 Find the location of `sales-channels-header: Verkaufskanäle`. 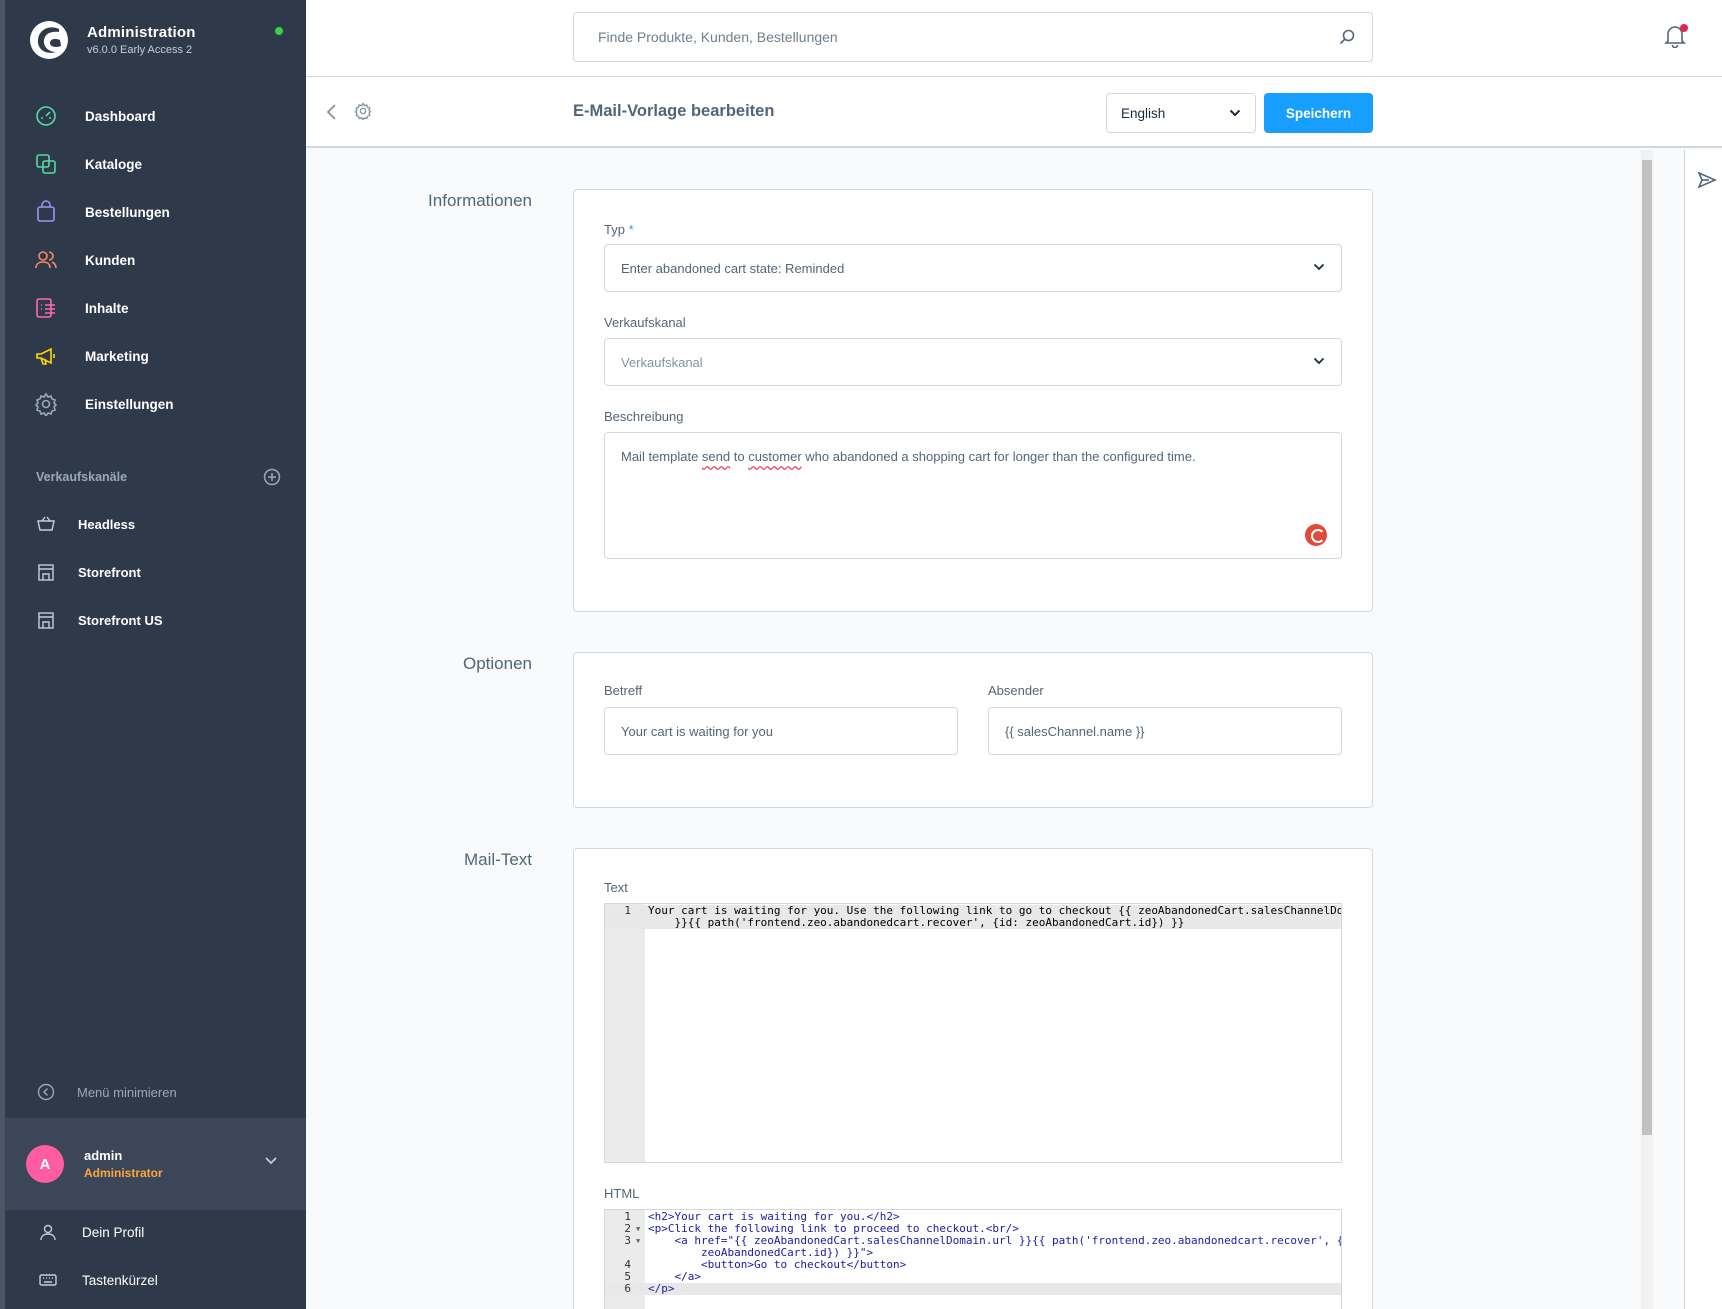

sales-channels-header: Verkaufskanäle is located at coordinates (158, 477).